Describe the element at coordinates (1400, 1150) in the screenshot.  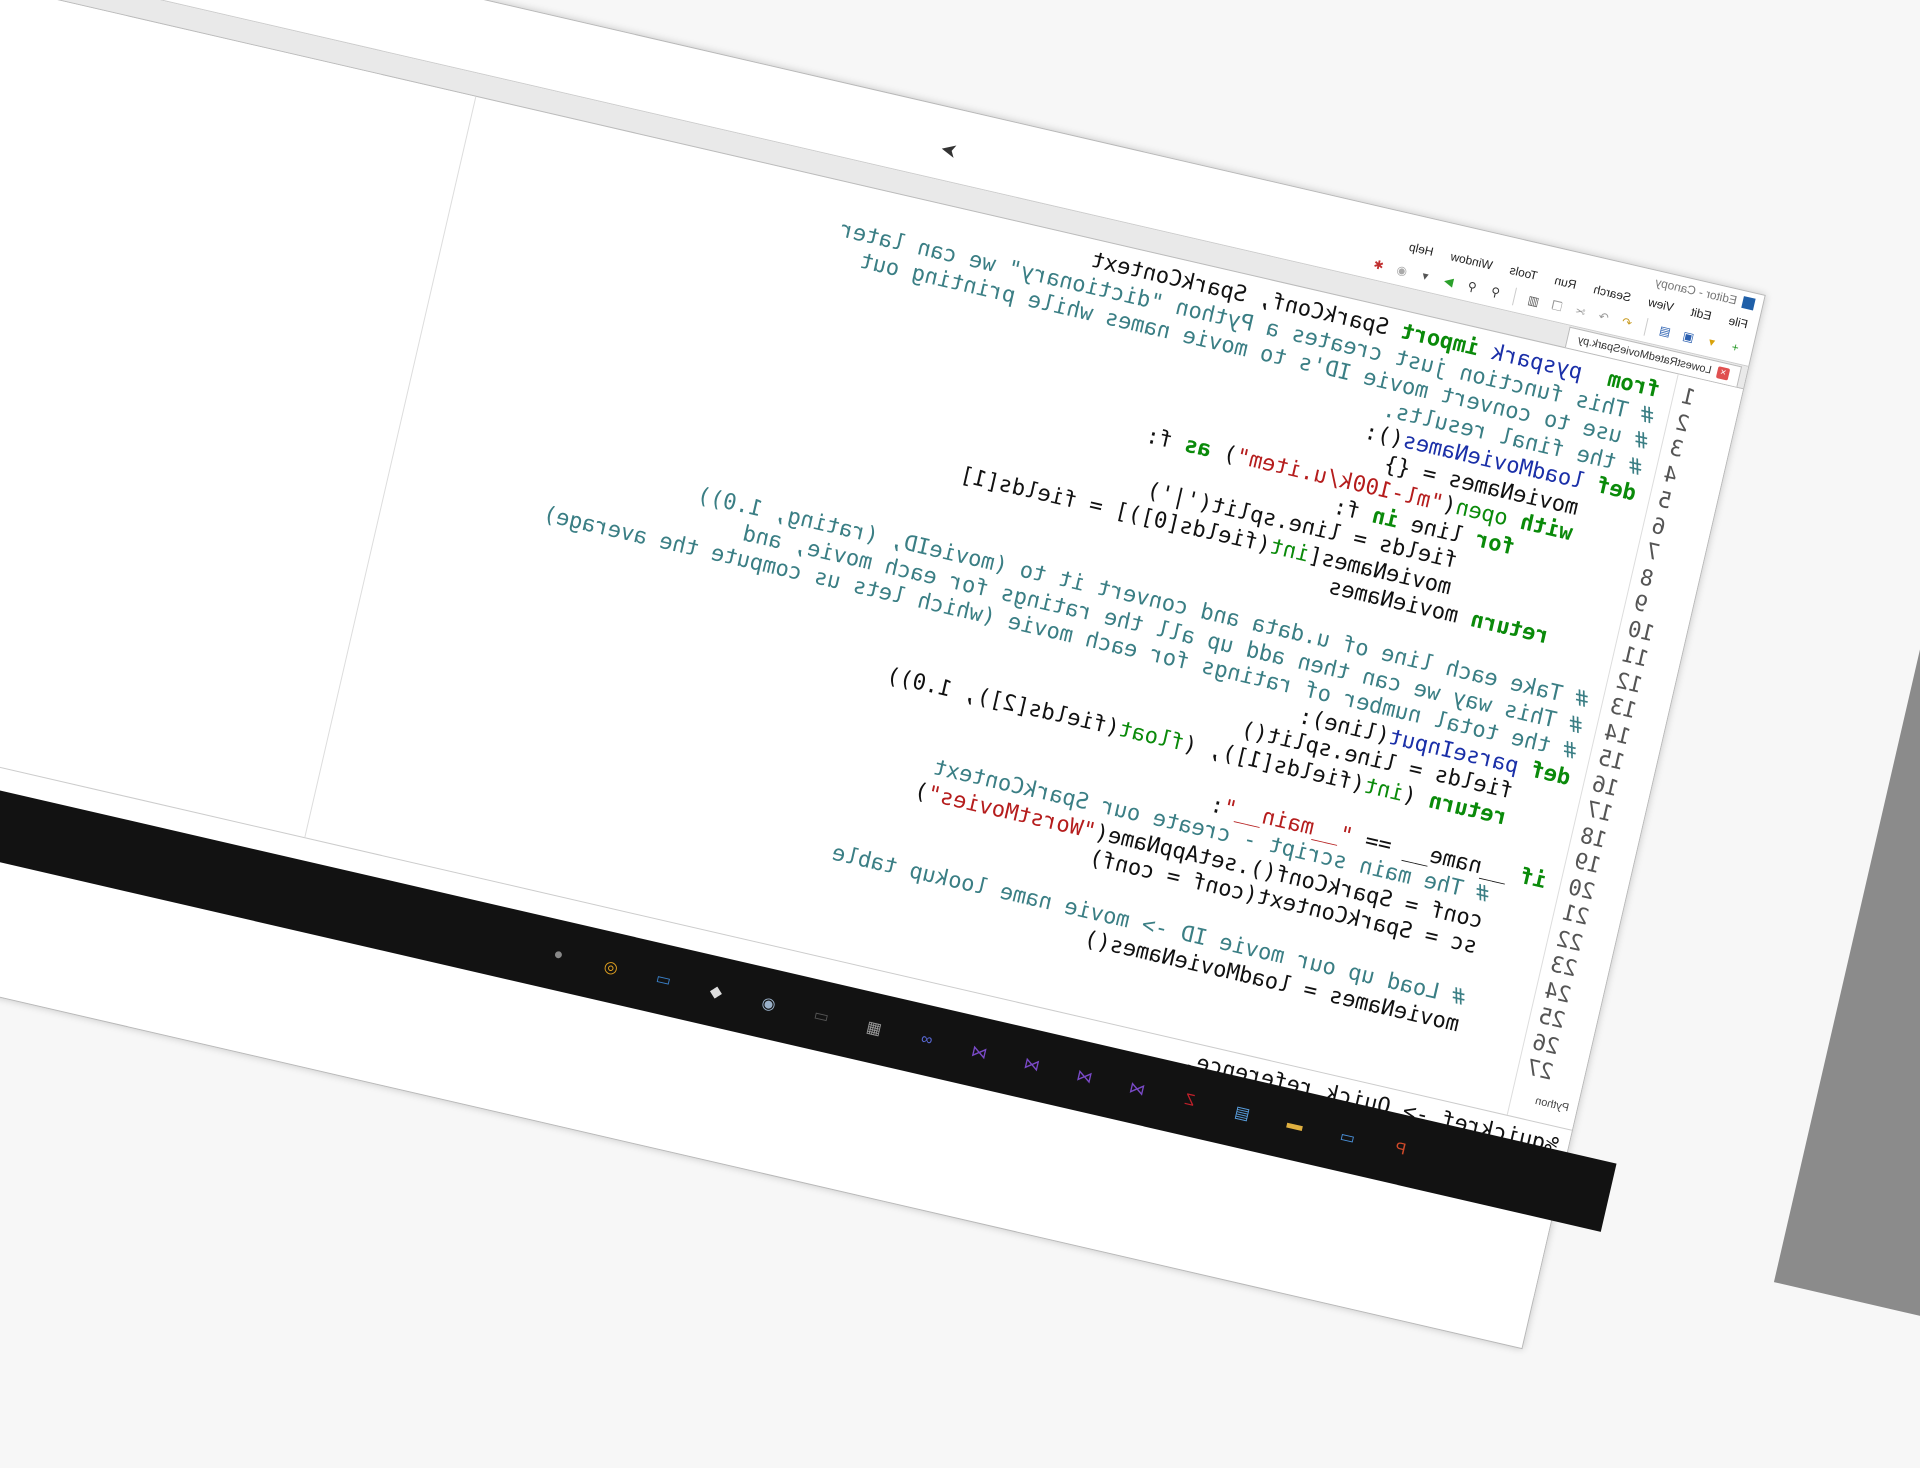
I see `powerpoint-icon: P` at that location.